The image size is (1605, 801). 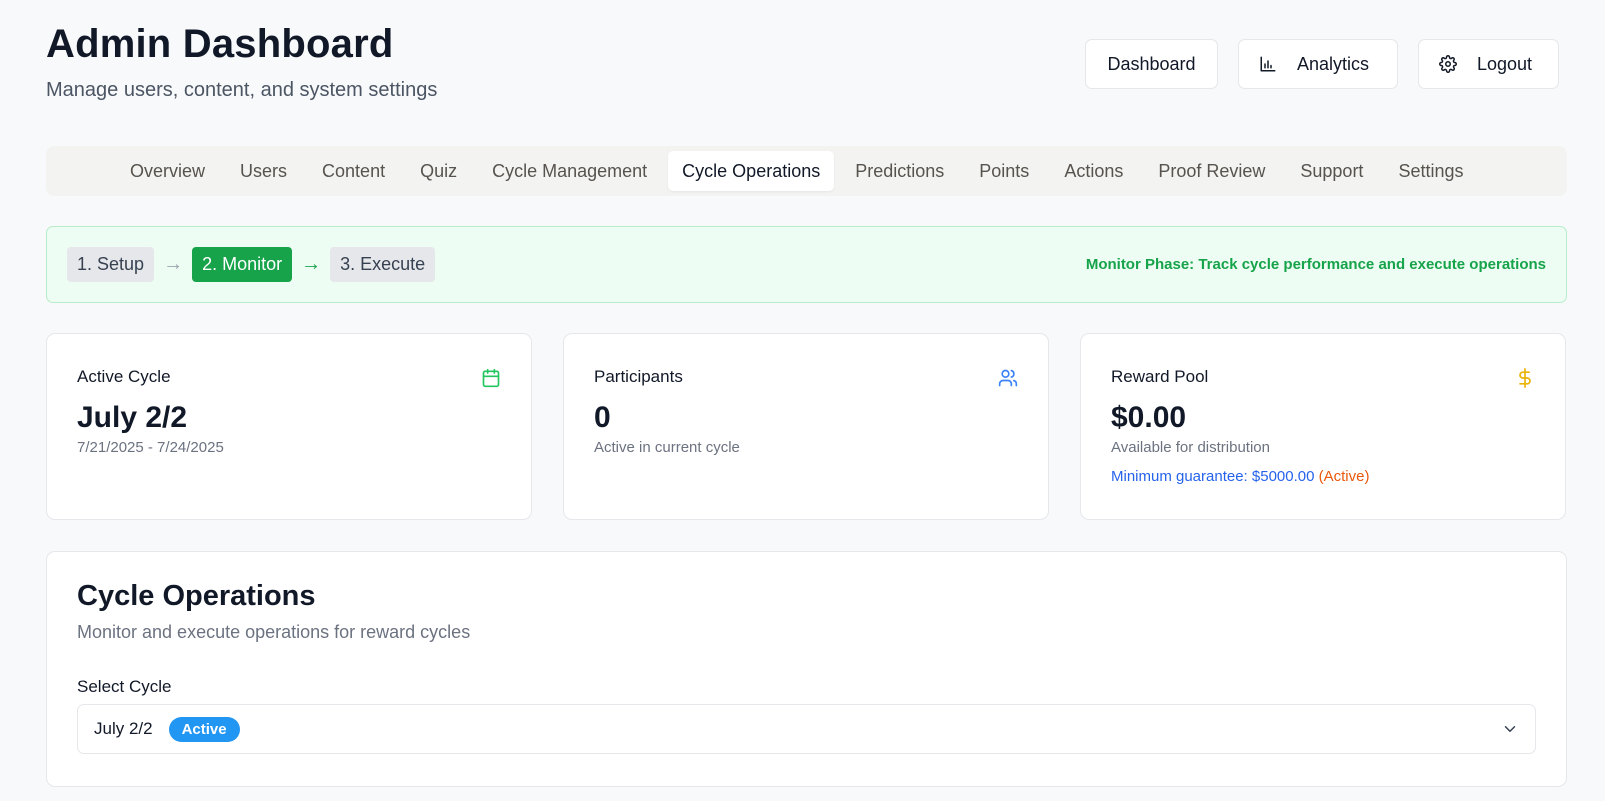 What do you see at coordinates (1160, 376) in the screenshot?
I see `card-label: Reward Pool` at bounding box center [1160, 376].